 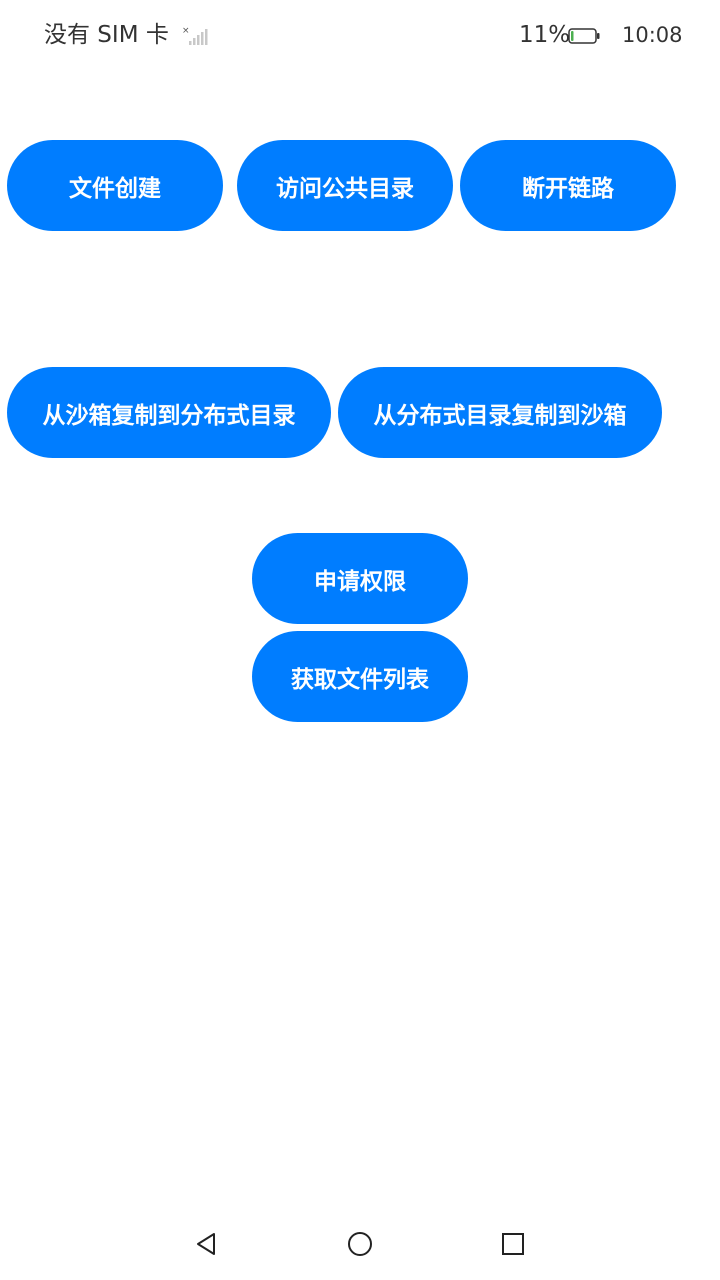 What do you see at coordinates (169, 412) in the screenshot?
I see `copy-sandbox-to-distributed-button: 从沙箱复制到分布式目录` at bounding box center [169, 412].